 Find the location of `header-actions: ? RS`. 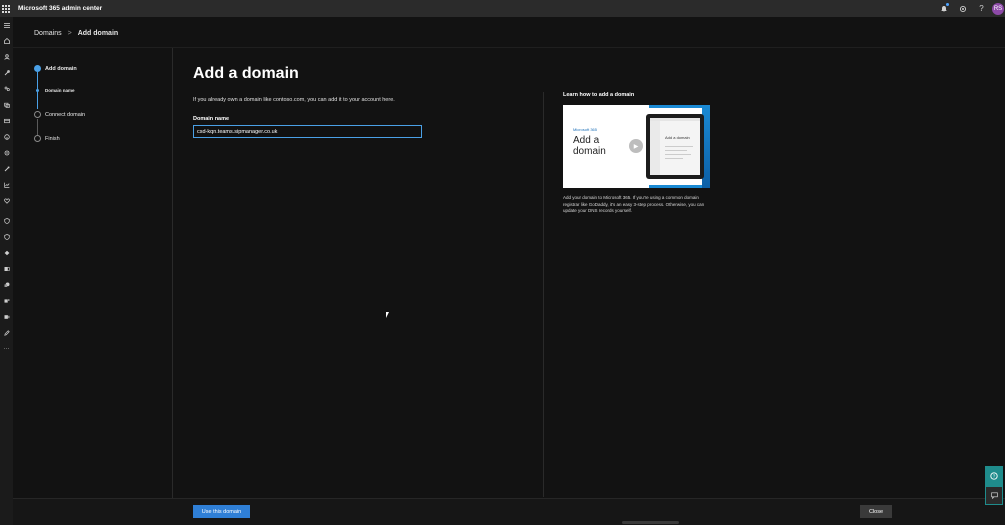

header-actions: ? RS is located at coordinates (969, 8).